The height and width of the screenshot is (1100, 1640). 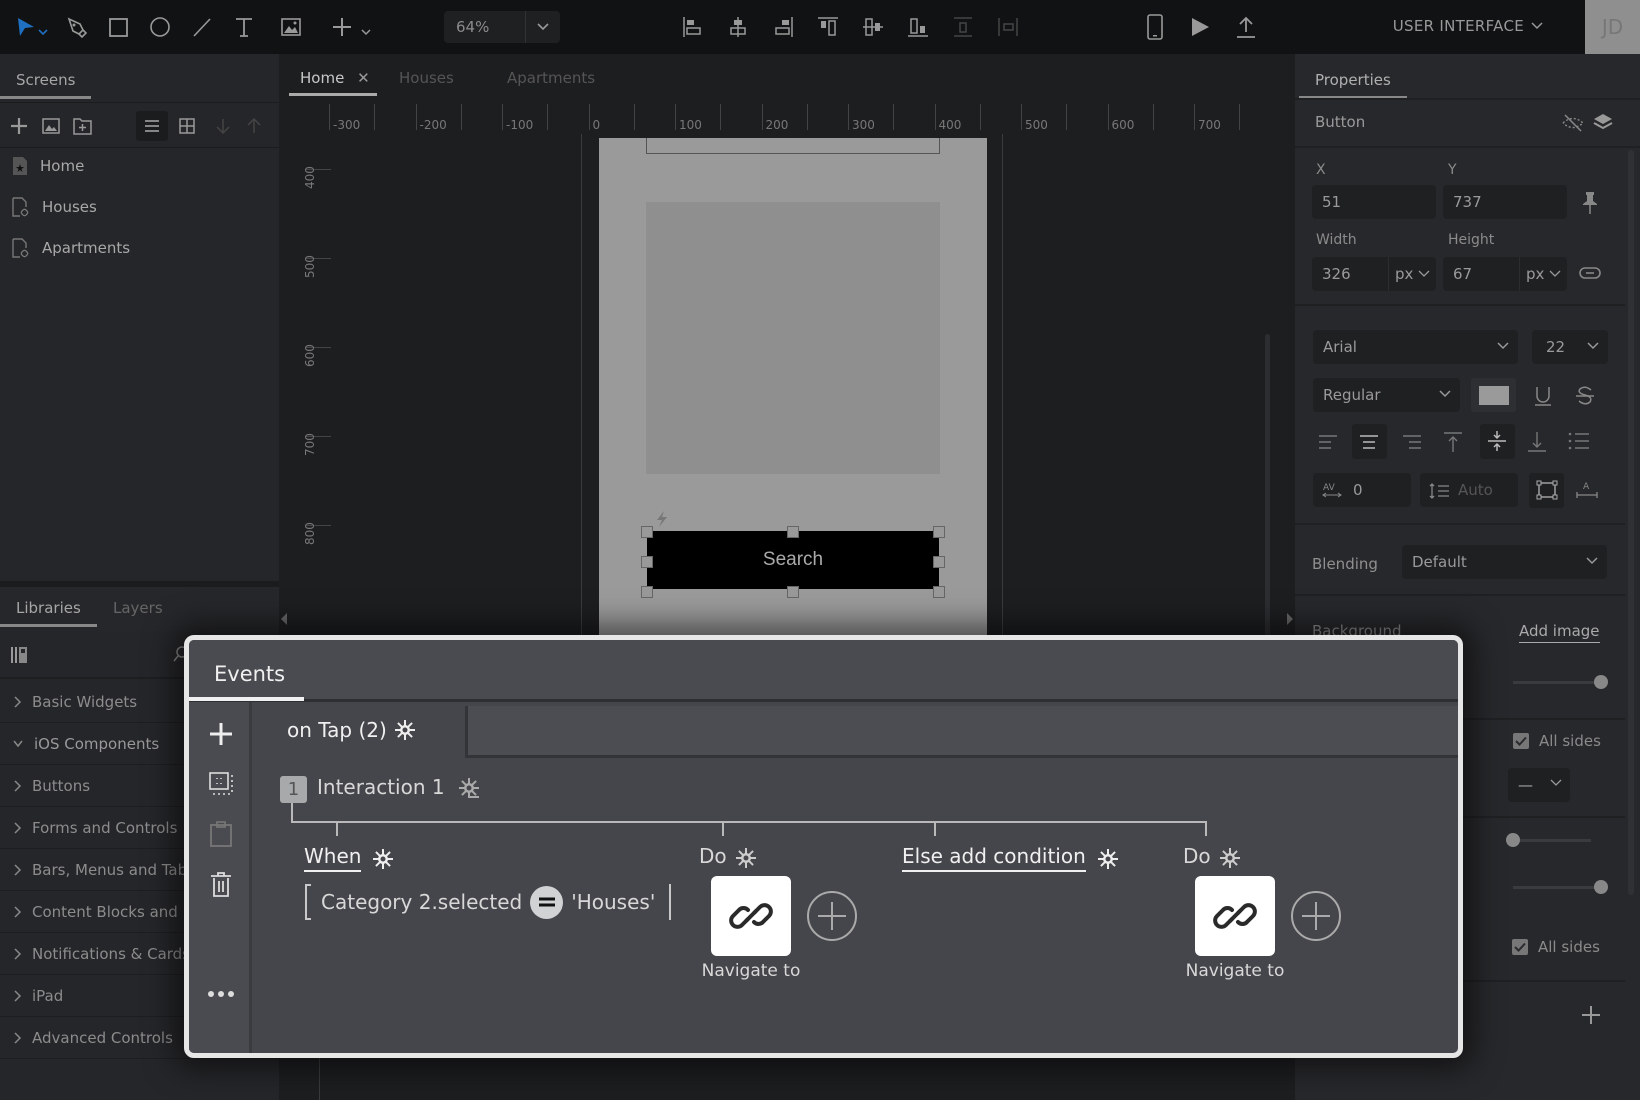 I want to click on align-left-icon, so click(x=693, y=27).